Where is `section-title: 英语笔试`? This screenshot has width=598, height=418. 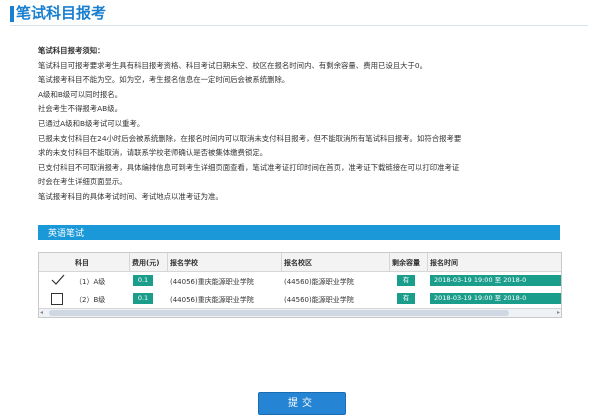 section-title: 英语笔试 is located at coordinates (66, 234).